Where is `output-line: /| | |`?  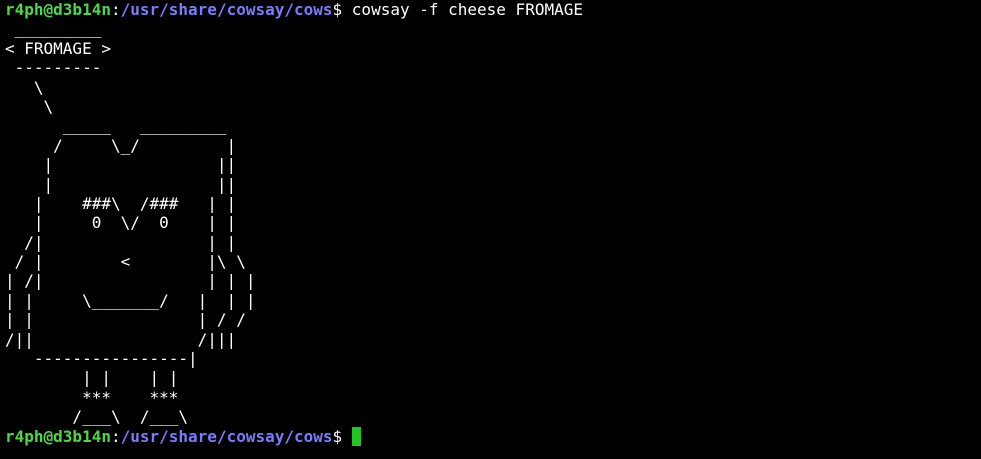 output-line: /| | | is located at coordinates (121, 242).